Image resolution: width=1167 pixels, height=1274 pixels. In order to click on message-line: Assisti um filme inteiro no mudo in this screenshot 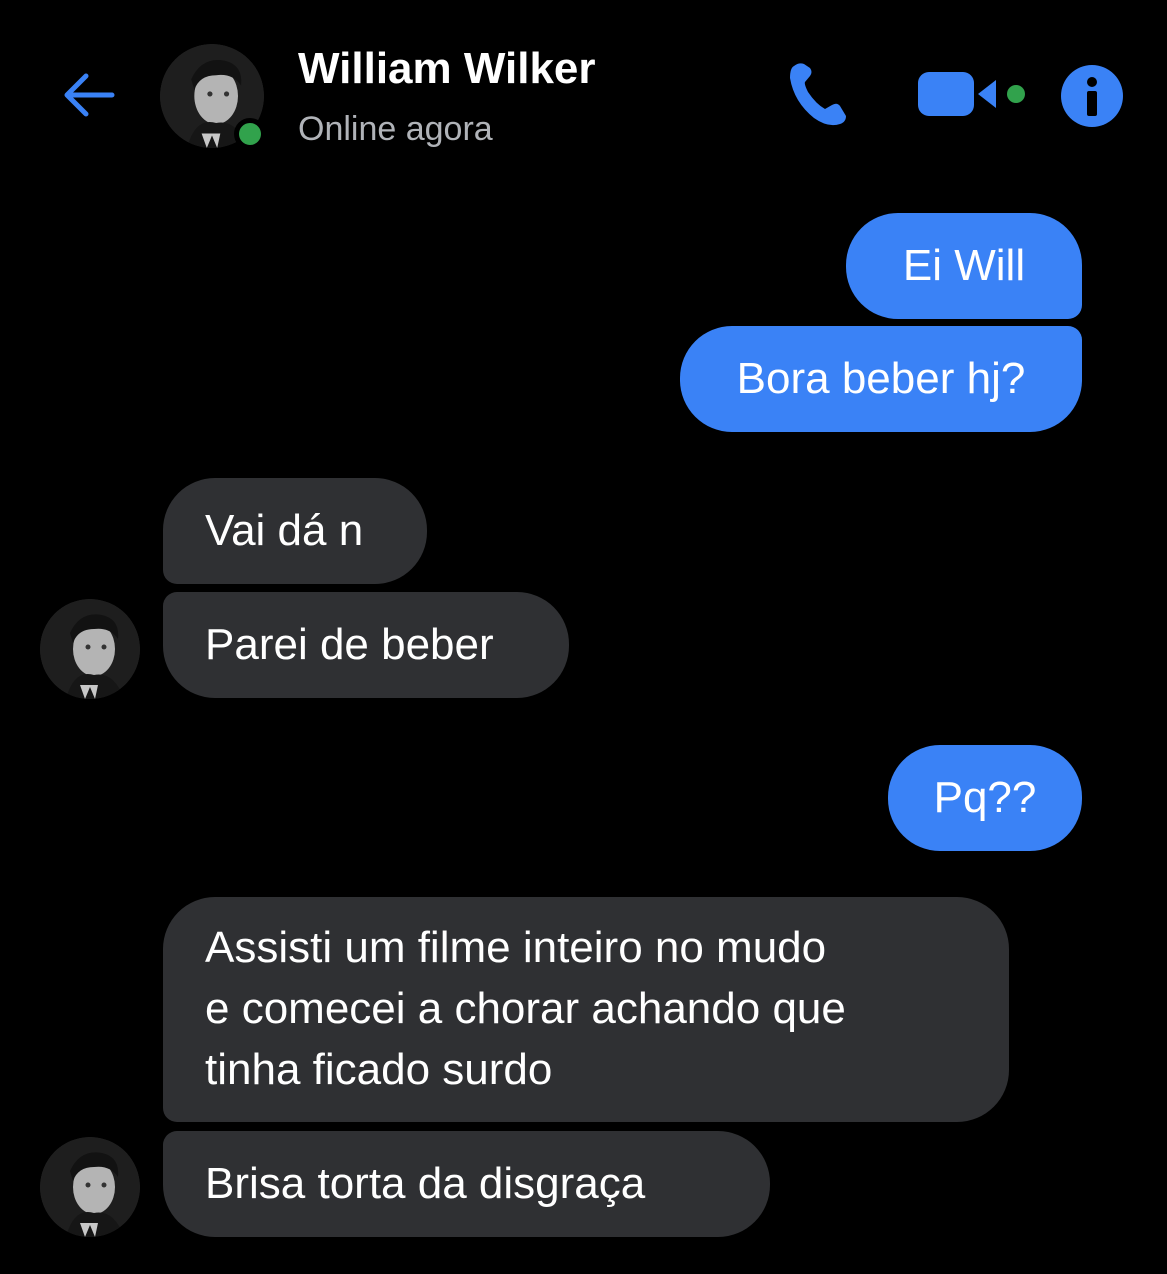, I will do `click(516, 947)`.